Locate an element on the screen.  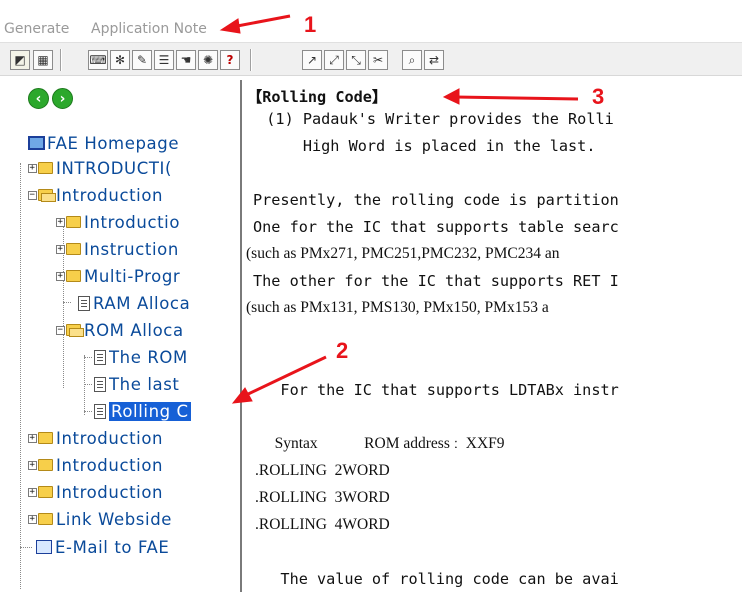
annotation-number-2: 2 is located at coordinates (342, 350).